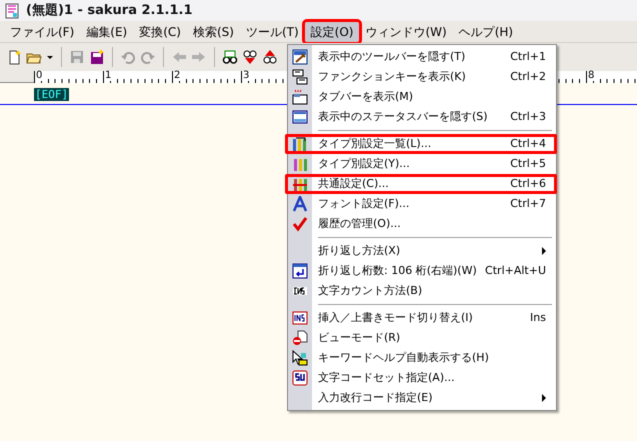  Describe the element at coordinates (300, 57) in the screenshot. I see `toolbar-icon` at that location.